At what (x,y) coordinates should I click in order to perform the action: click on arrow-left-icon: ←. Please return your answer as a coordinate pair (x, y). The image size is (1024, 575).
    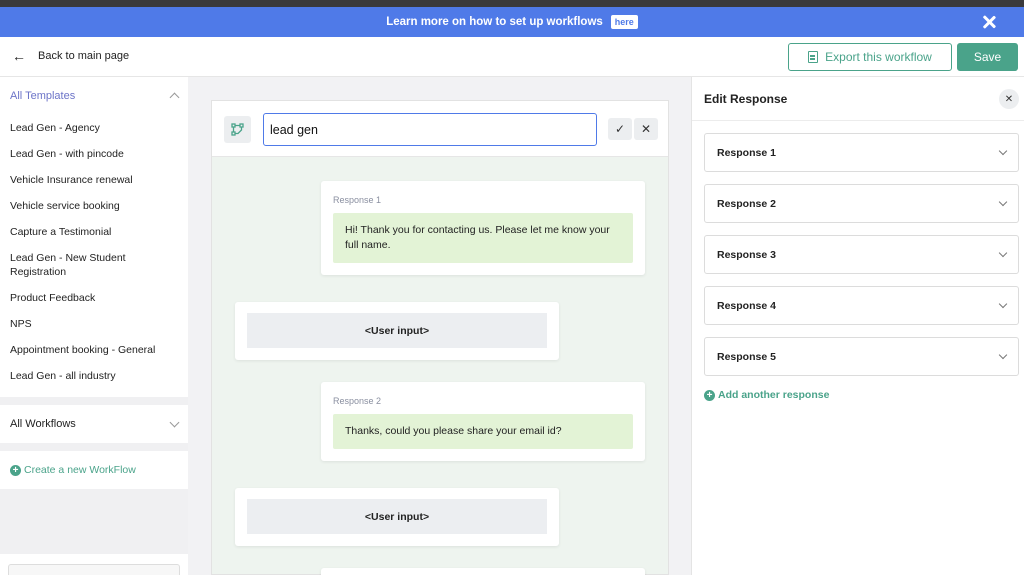
    Looking at the image, I should click on (19, 56).